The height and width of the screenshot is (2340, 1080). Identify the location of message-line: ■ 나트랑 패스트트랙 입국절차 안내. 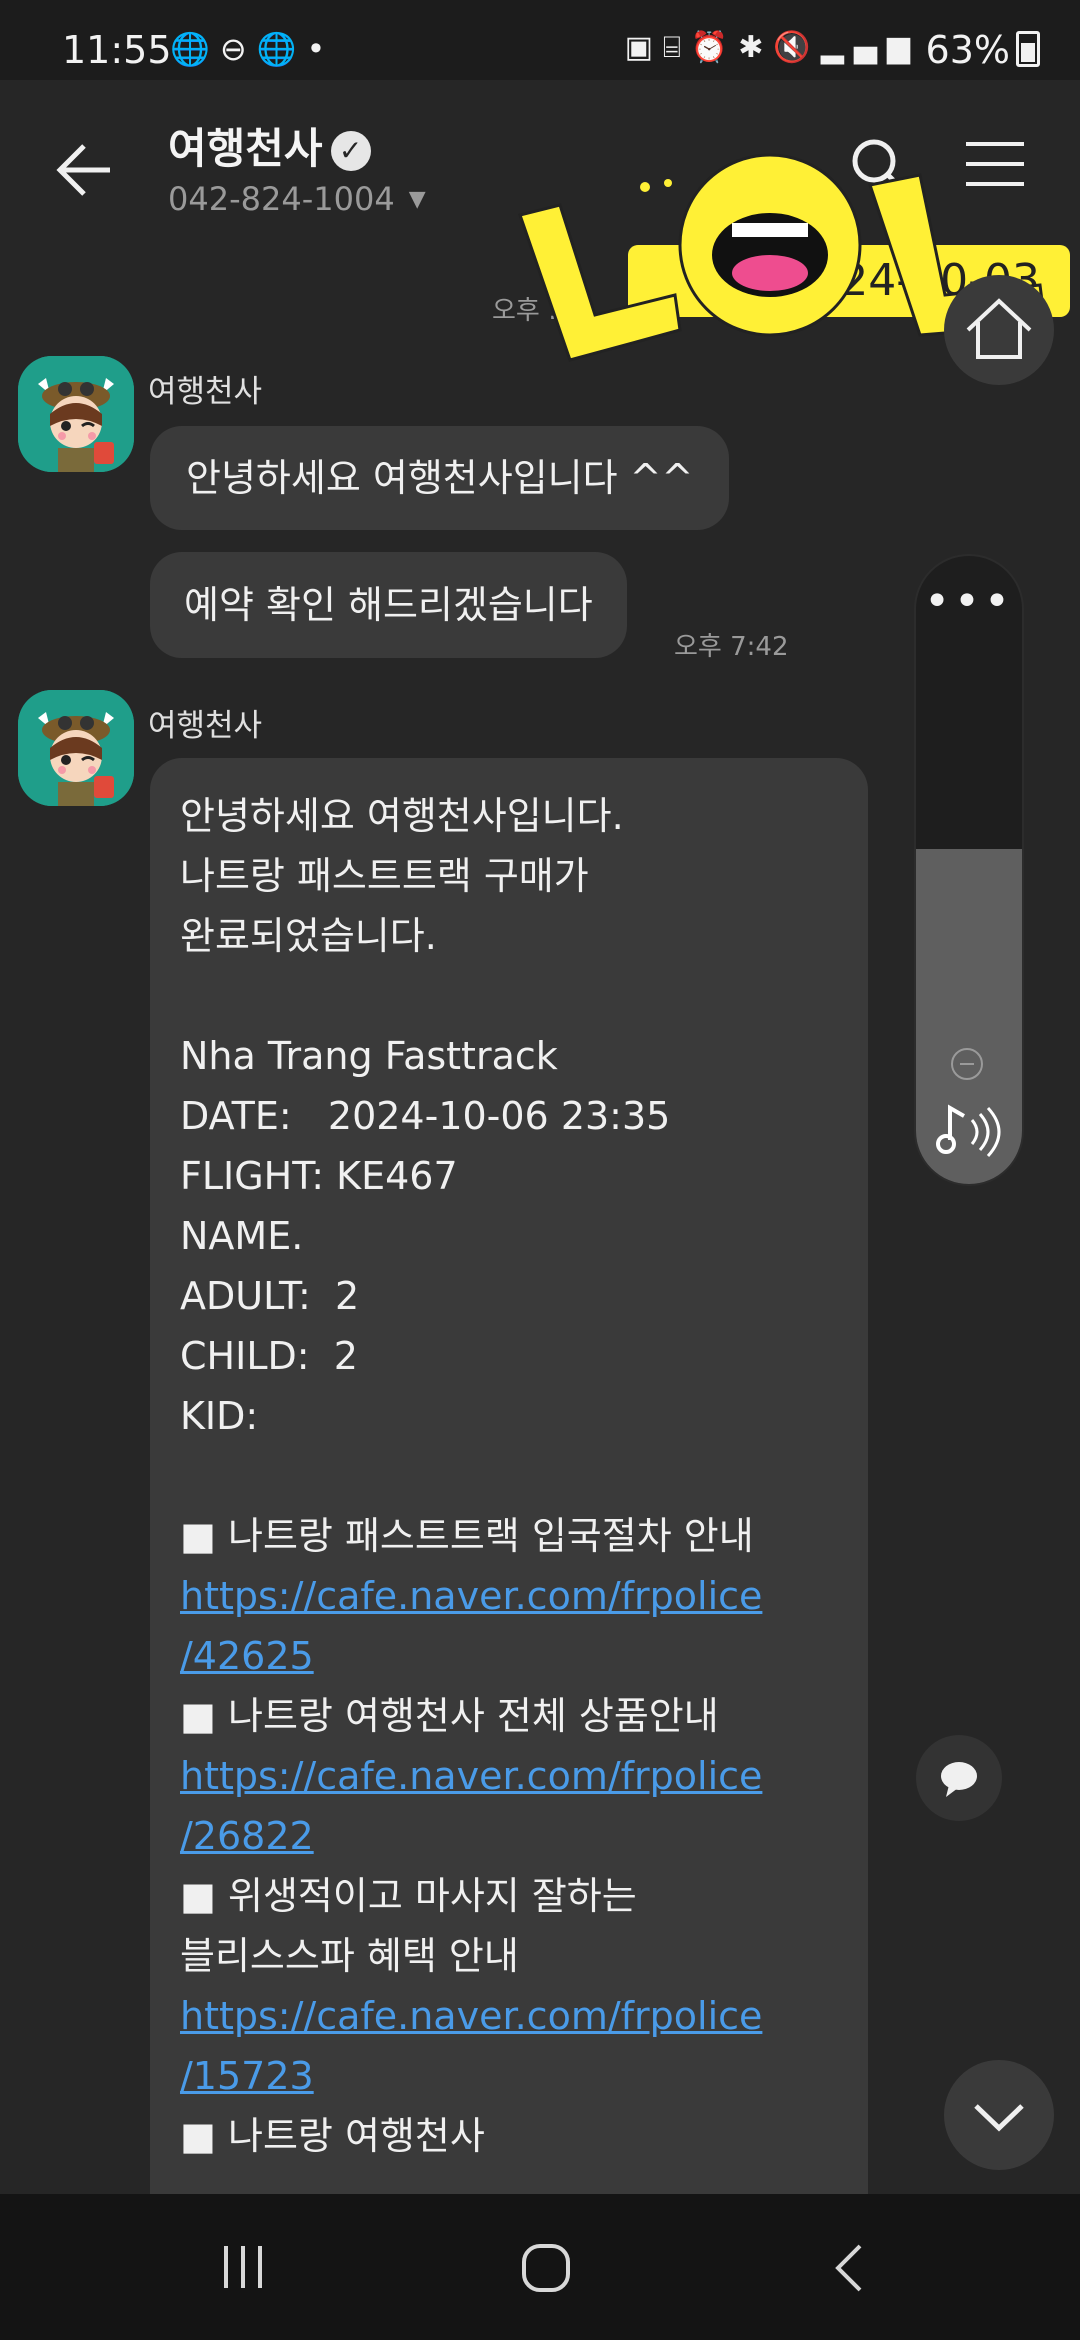
(467, 1536).